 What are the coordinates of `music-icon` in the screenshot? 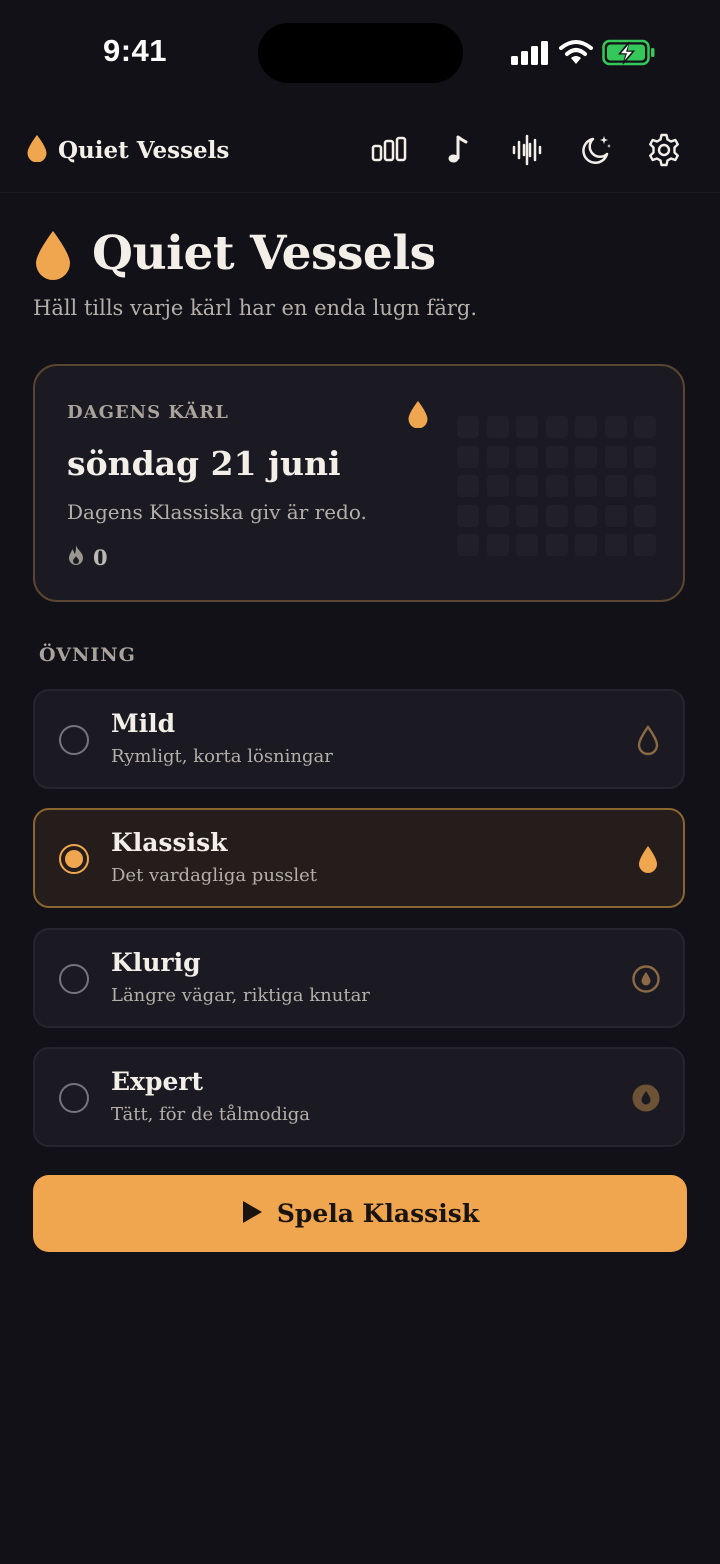 It's located at (458, 149).